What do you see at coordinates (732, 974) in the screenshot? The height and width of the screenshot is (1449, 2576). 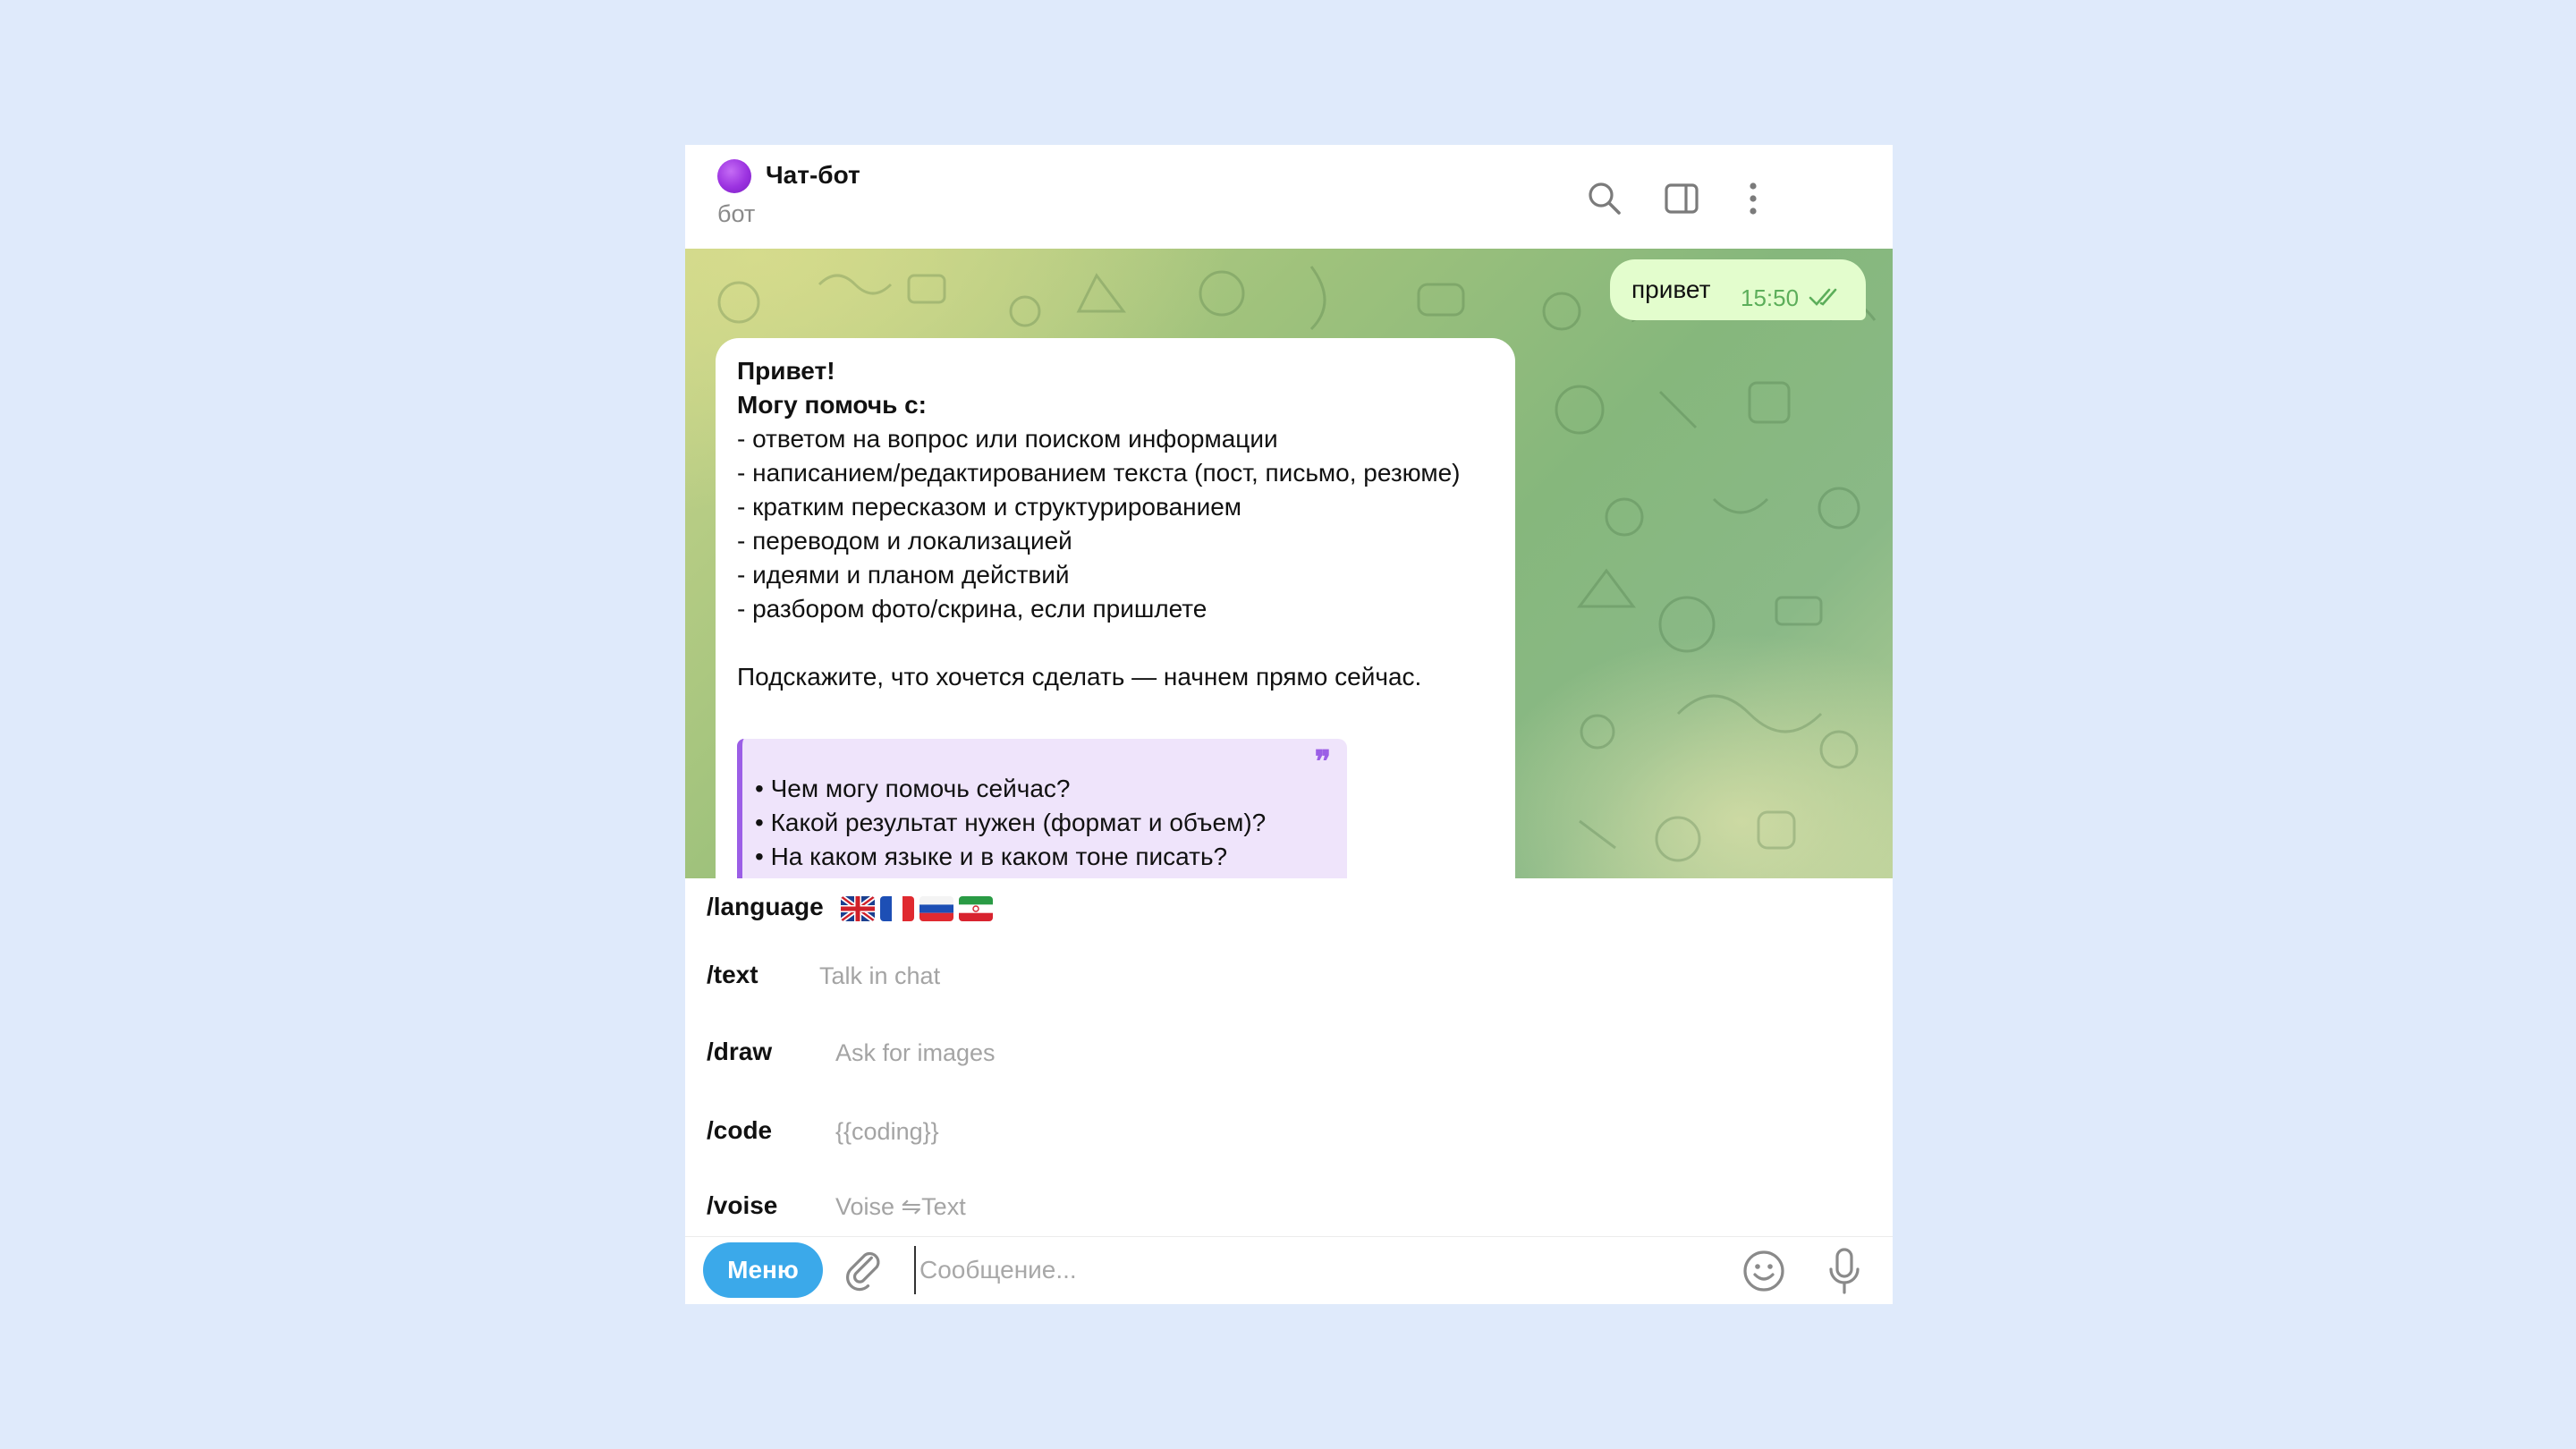 I see `command-name: /text` at bounding box center [732, 974].